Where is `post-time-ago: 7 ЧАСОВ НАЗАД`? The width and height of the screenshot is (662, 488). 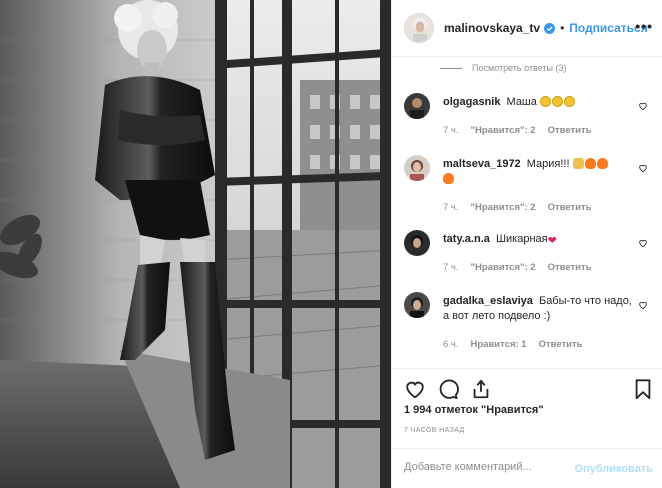
post-time-ago: 7 ЧАСОВ НАЗАД is located at coordinates (434, 430).